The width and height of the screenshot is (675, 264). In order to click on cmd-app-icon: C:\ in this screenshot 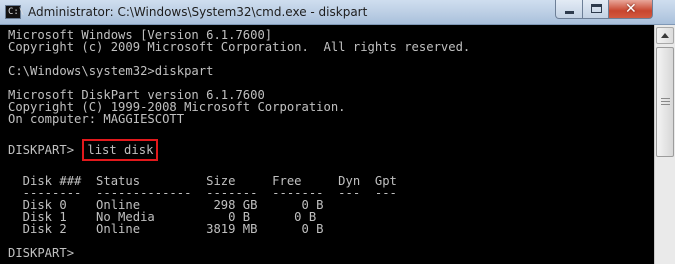, I will do `click(15, 12)`.